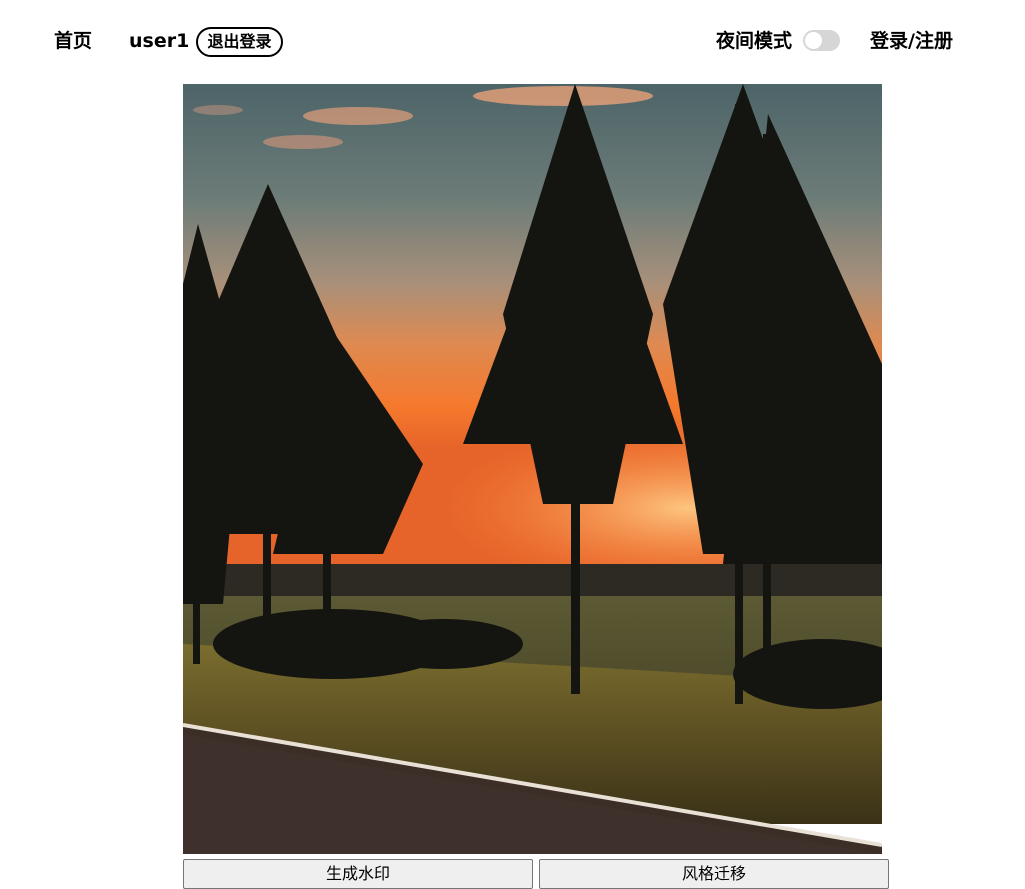 Image resolution: width=1025 pixels, height=889 pixels. I want to click on night-mode-toggle, so click(821, 40).